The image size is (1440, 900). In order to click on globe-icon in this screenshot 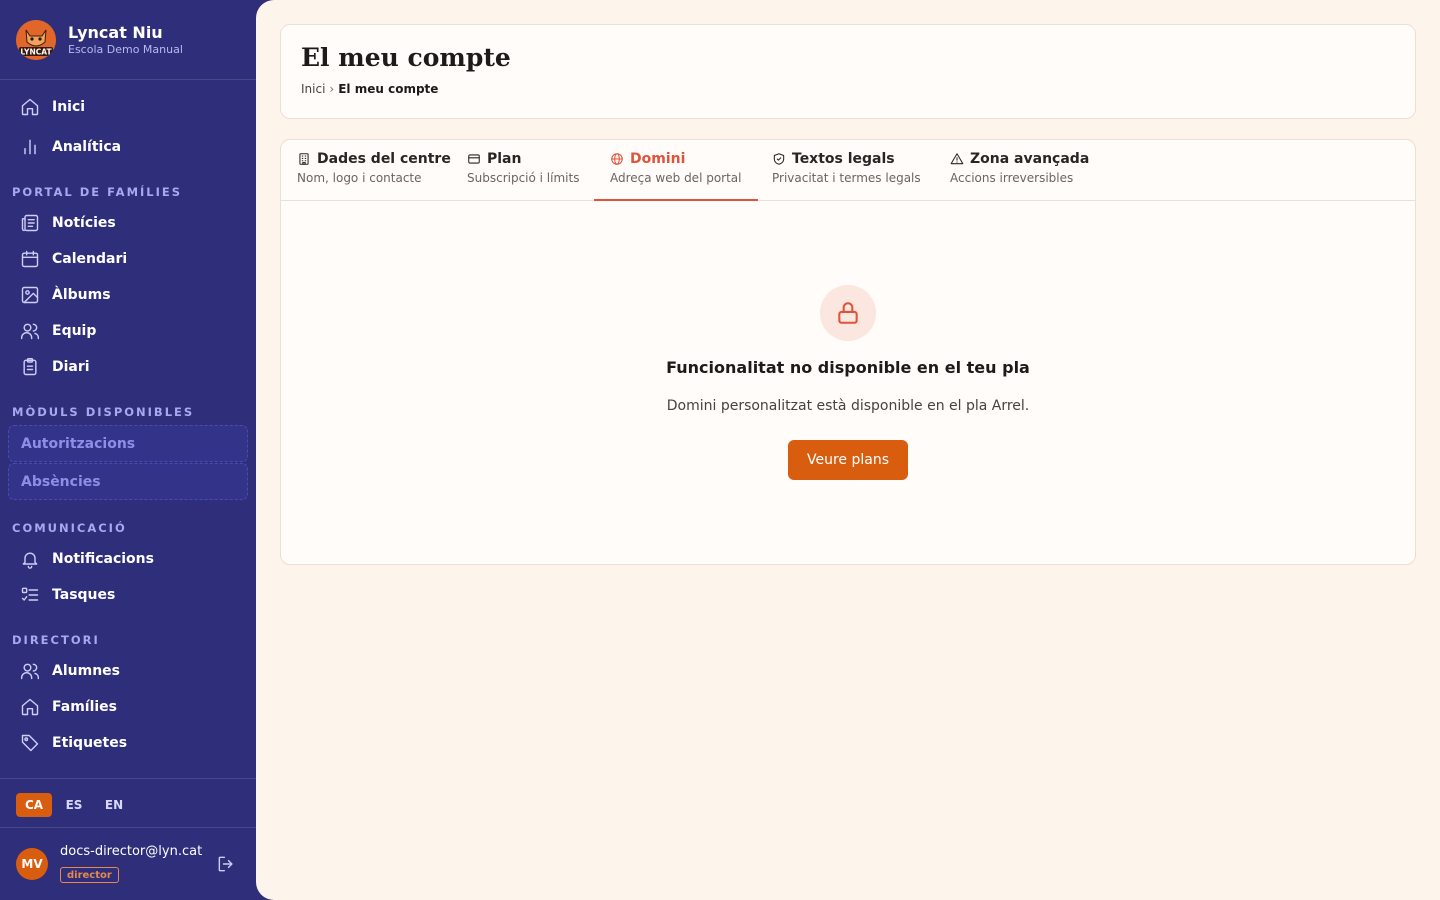, I will do `click(617, 159)`.